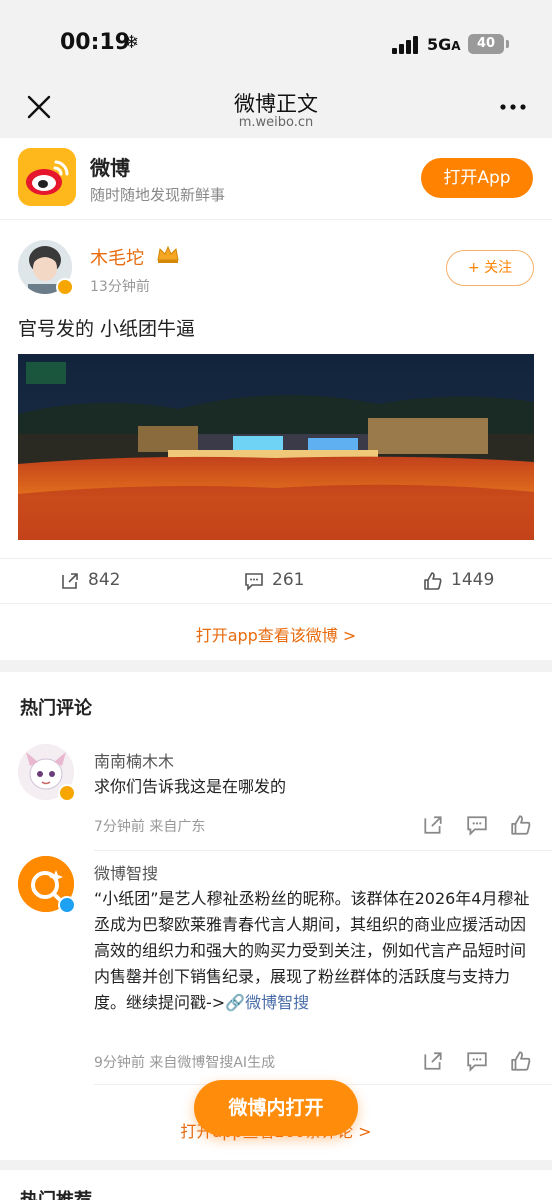 The width and height of the screenshot is (552, 1200). I want to click on comment-button: 261, so click(275, 580).